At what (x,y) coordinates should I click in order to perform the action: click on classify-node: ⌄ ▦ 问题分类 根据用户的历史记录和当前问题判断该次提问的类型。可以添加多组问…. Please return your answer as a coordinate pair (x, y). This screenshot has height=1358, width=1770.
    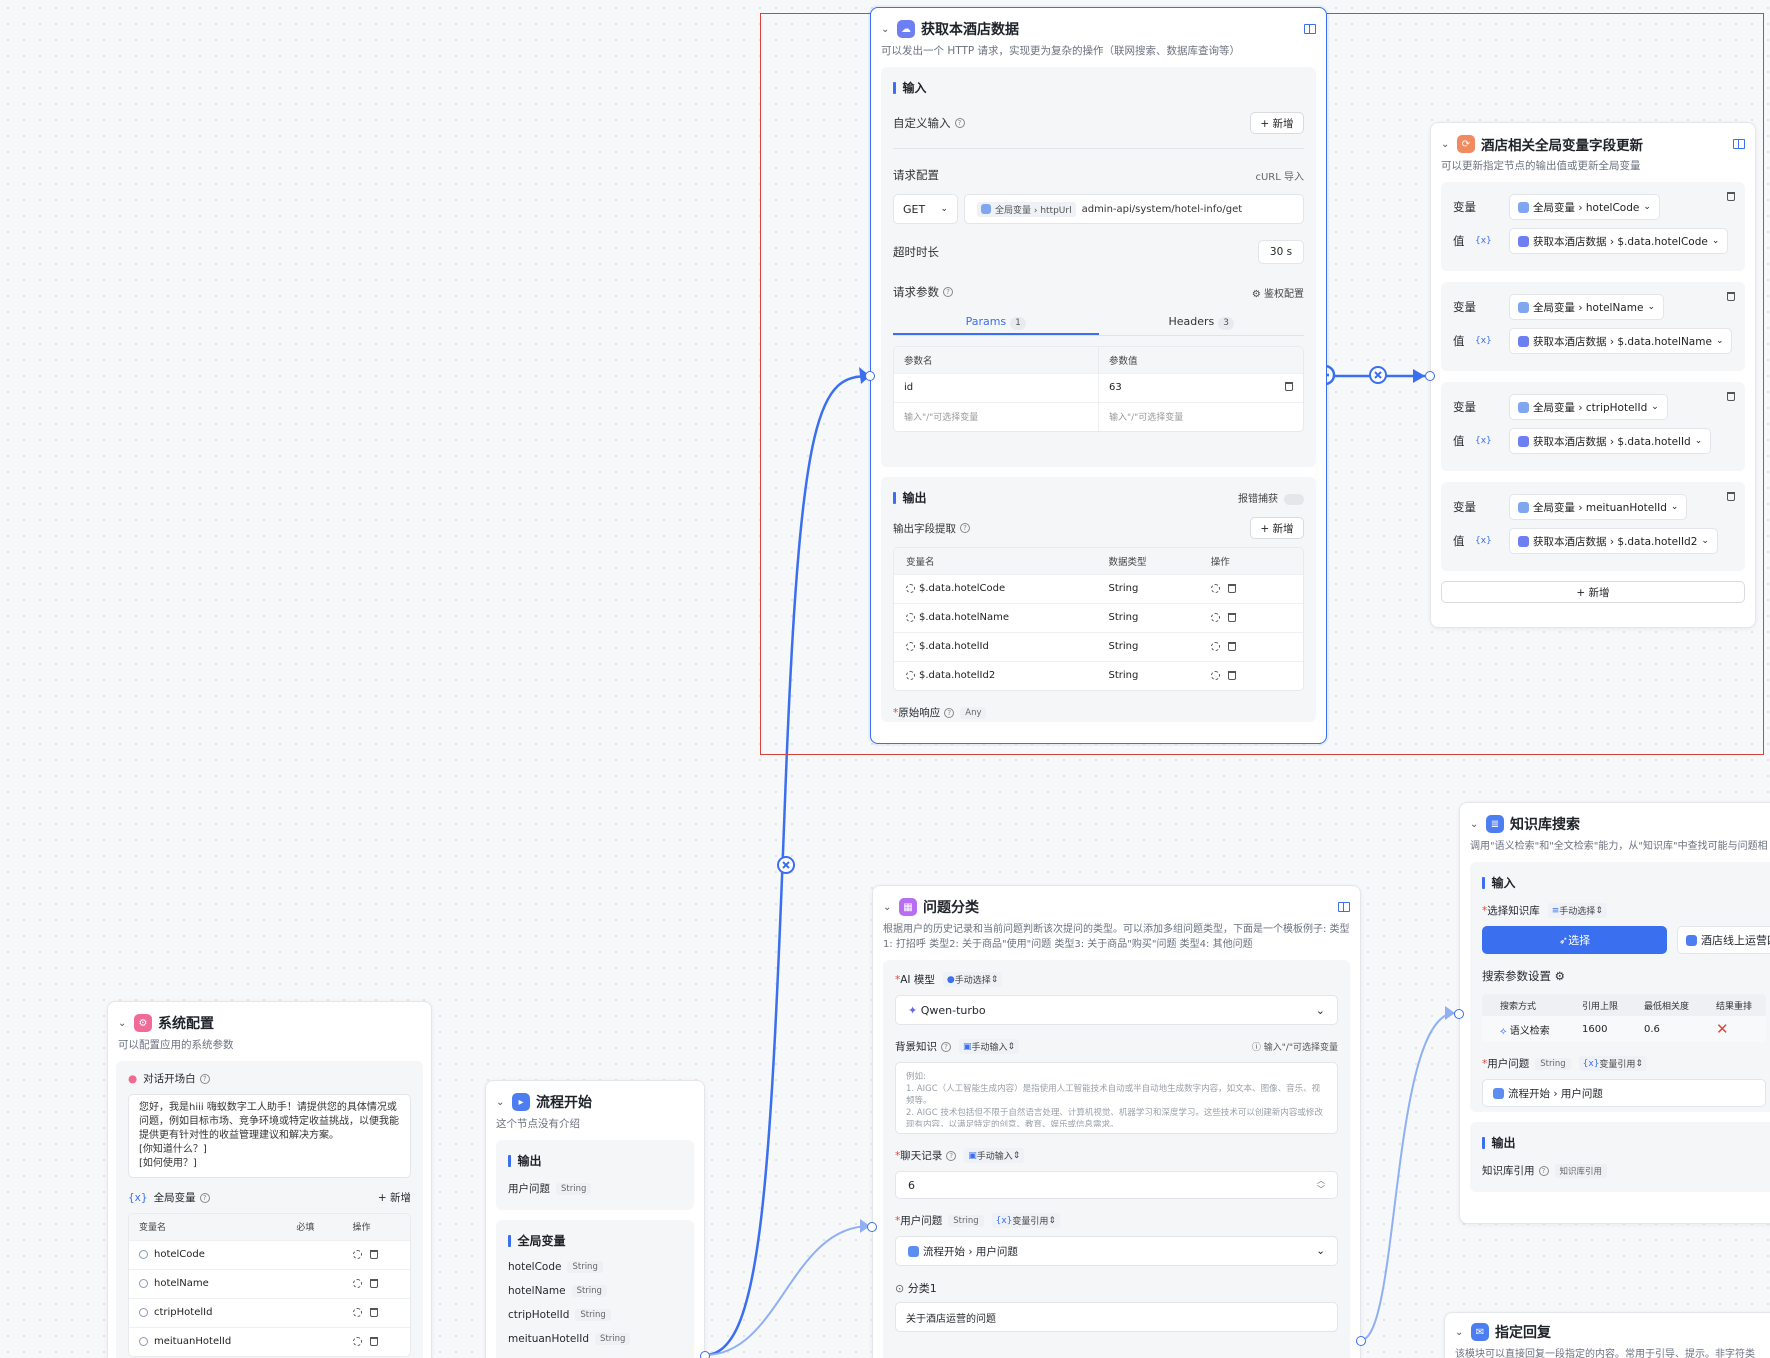
    Looking at the image, I should click on (1116, 1121).